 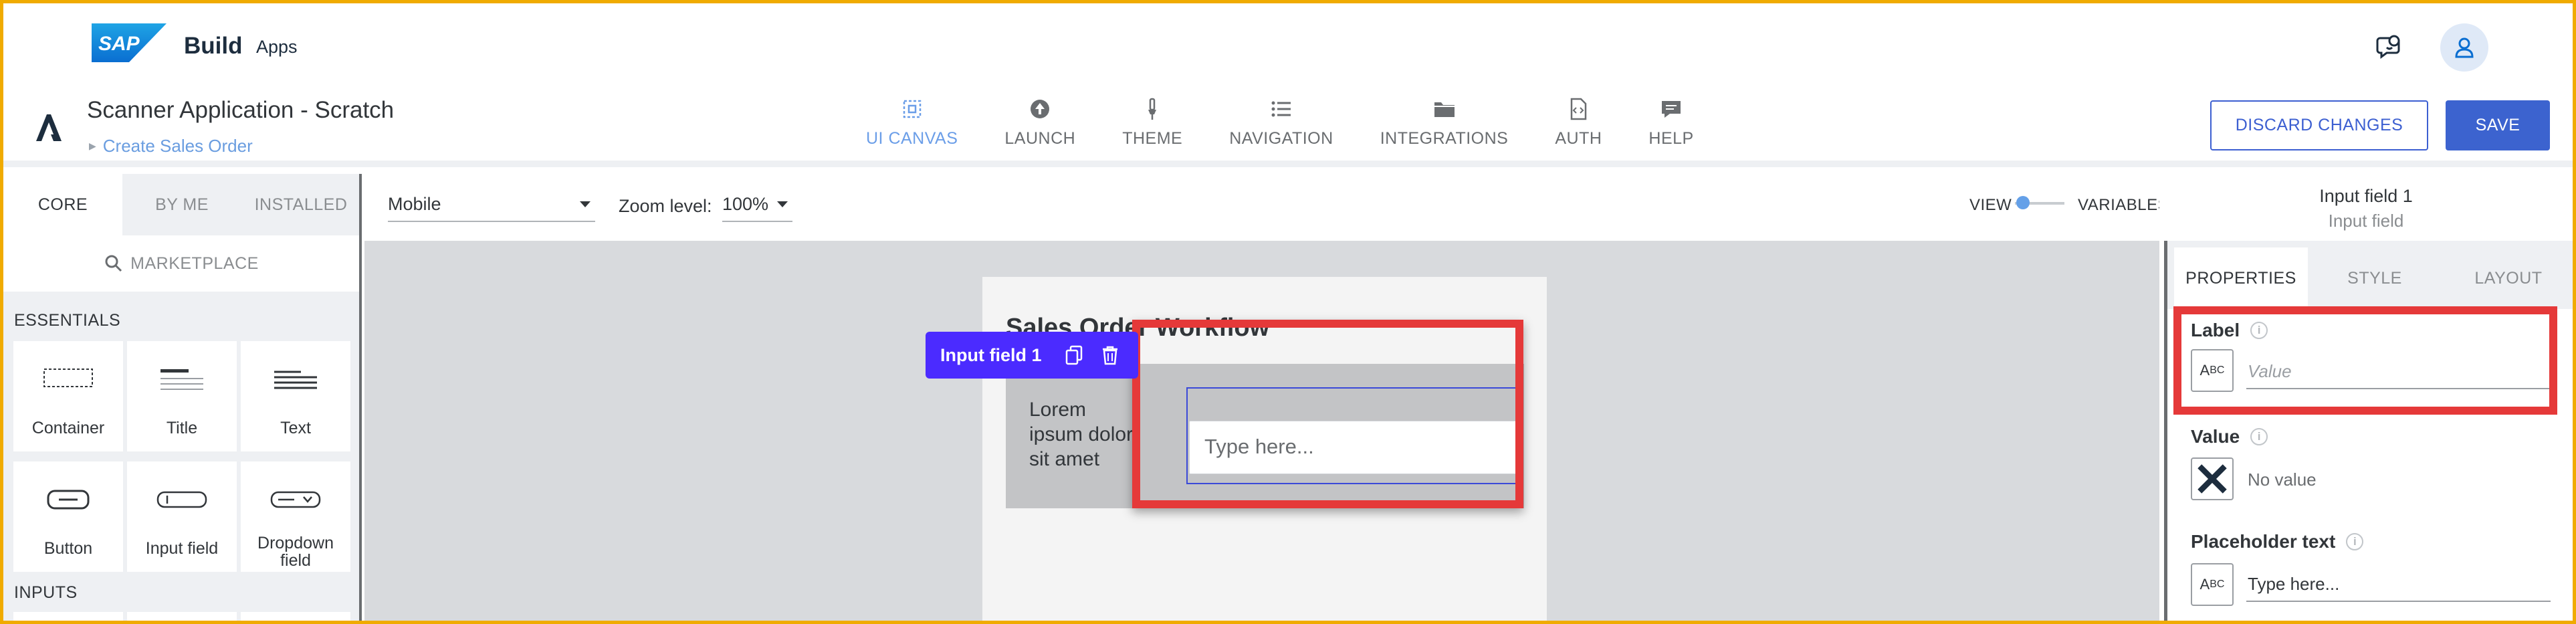 I want to click on marketplace-link: MARKETPLACE, so click(x=181, y=263).